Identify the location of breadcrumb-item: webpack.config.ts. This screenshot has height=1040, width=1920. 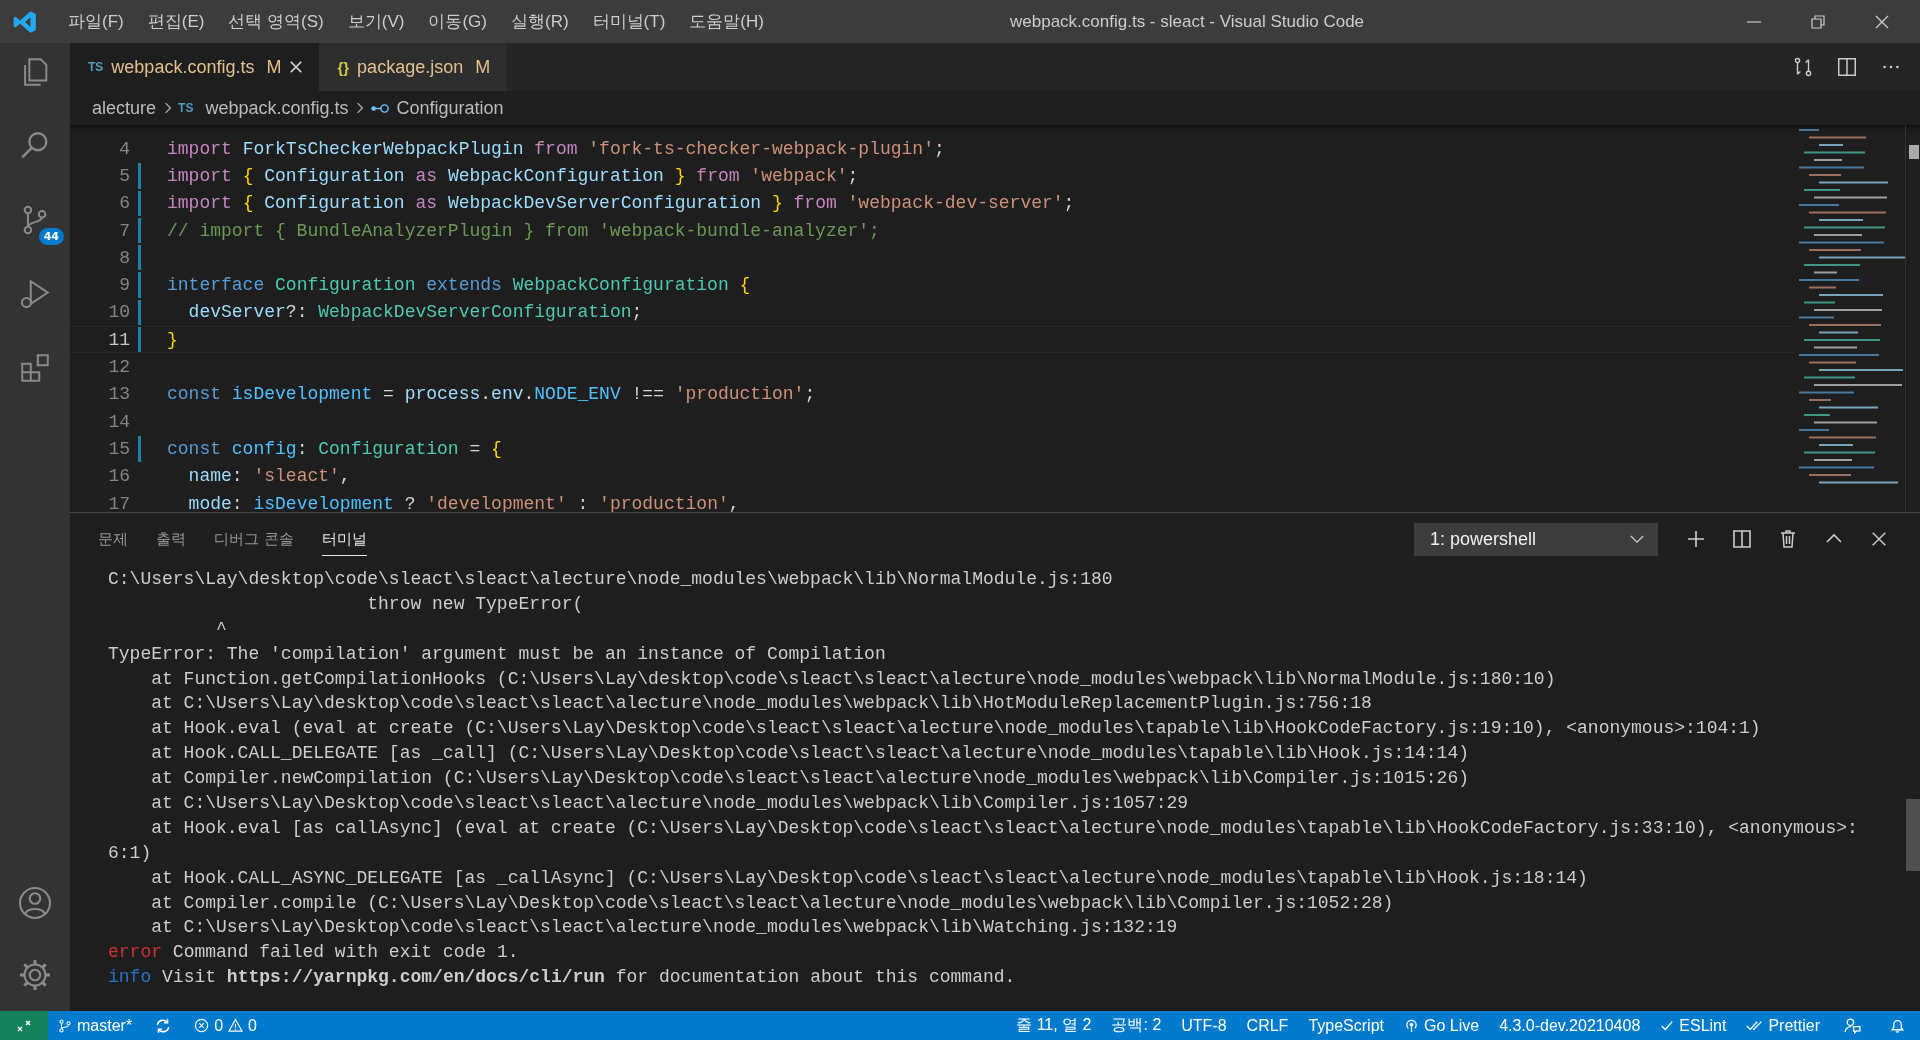
(277, 108).